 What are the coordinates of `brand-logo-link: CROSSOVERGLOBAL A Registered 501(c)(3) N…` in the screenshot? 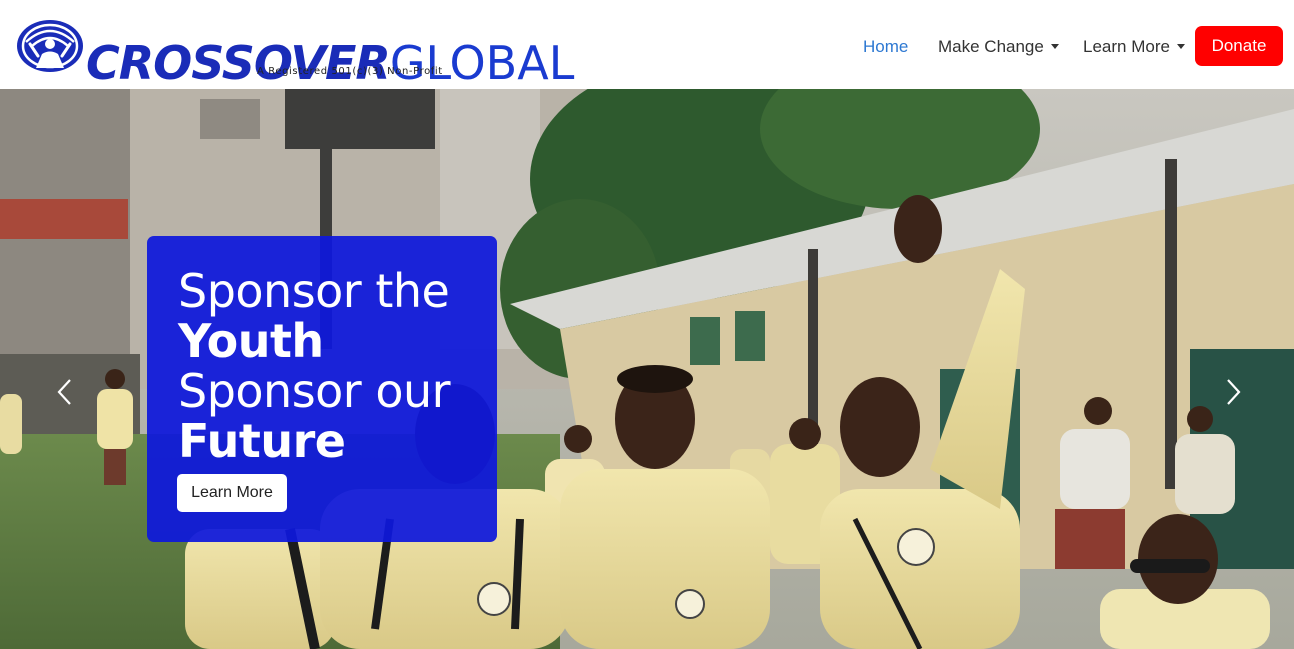 It's located at (295, 52).